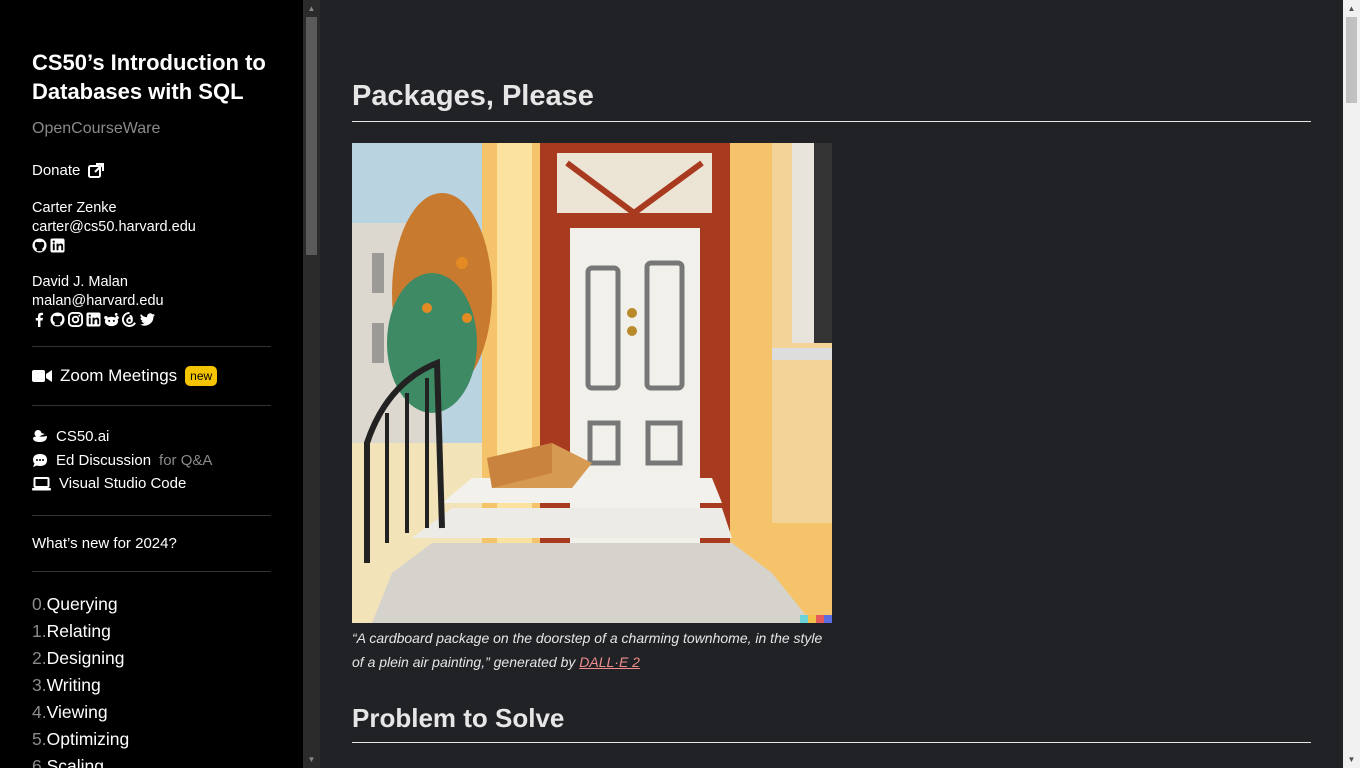 This screenshot has height=768, width=1360. Describe the element at coordinates (39, 630) in the screenshot. I see `lecture-number: 1.` at that location.